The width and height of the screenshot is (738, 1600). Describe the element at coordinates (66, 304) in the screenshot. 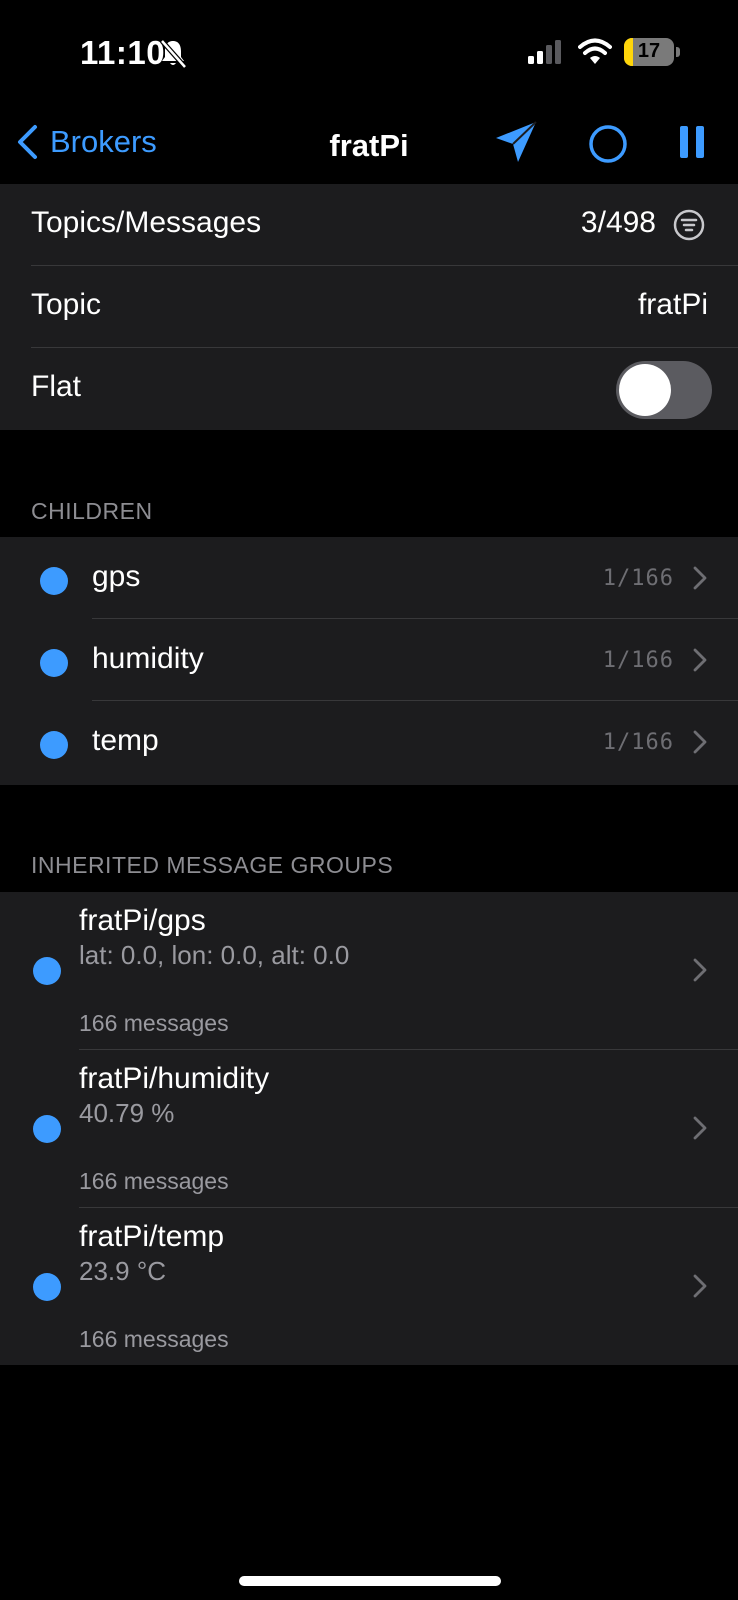

I see `topic-label: Topic` at that location.